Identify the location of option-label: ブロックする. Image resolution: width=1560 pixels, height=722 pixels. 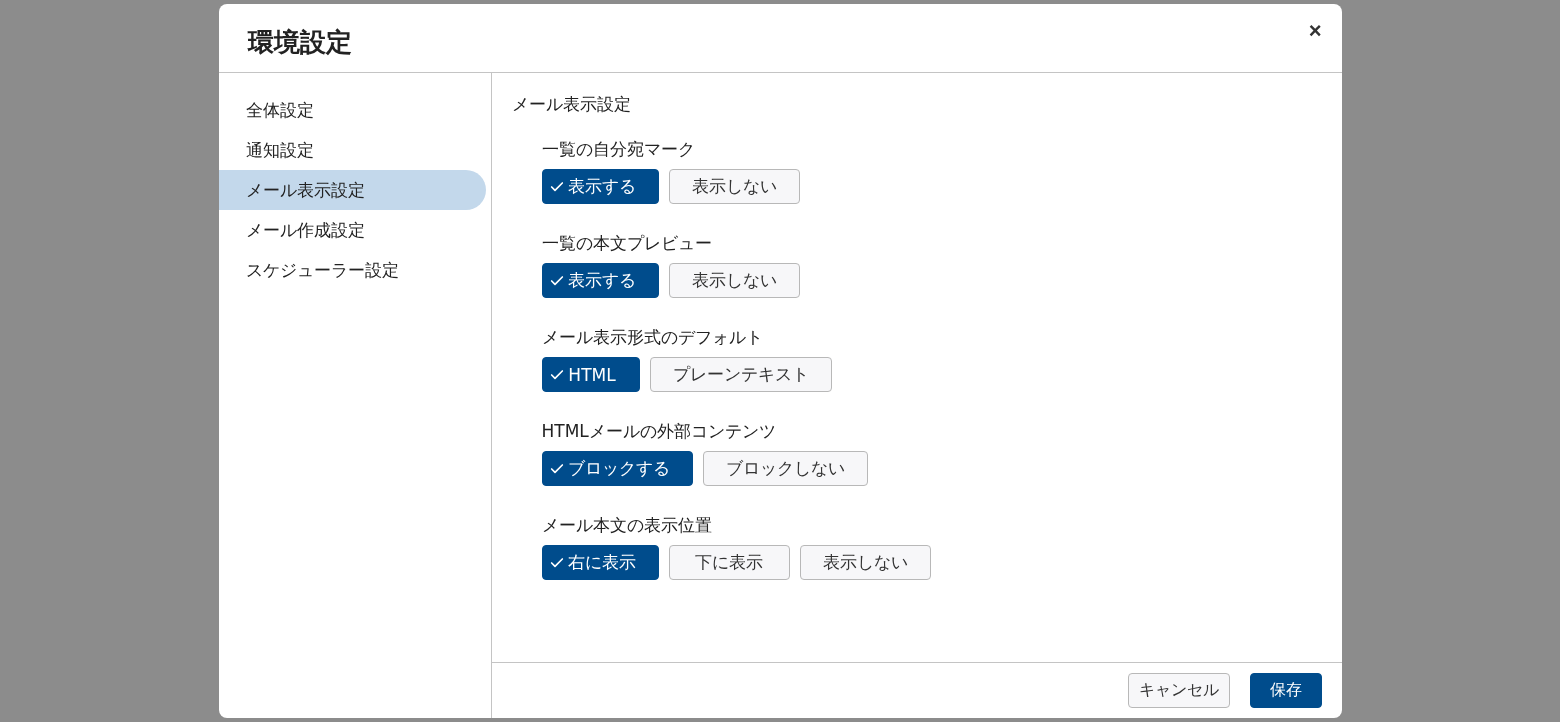
(618, 468).